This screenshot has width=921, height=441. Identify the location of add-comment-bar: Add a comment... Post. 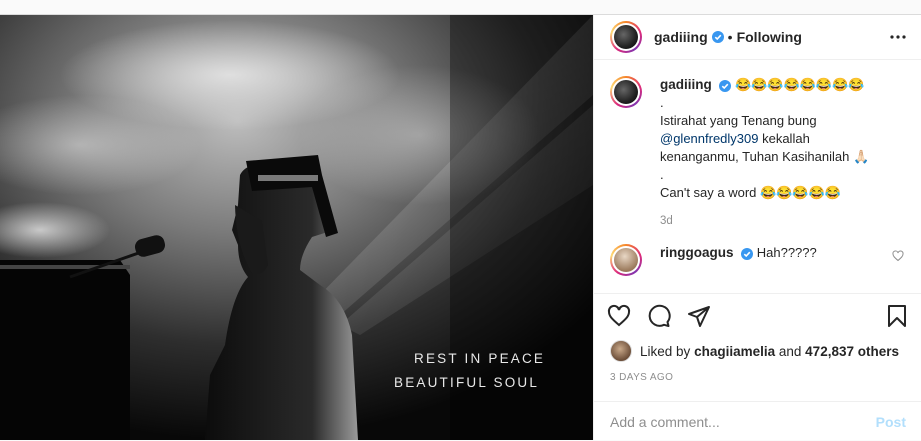
(757, 421).